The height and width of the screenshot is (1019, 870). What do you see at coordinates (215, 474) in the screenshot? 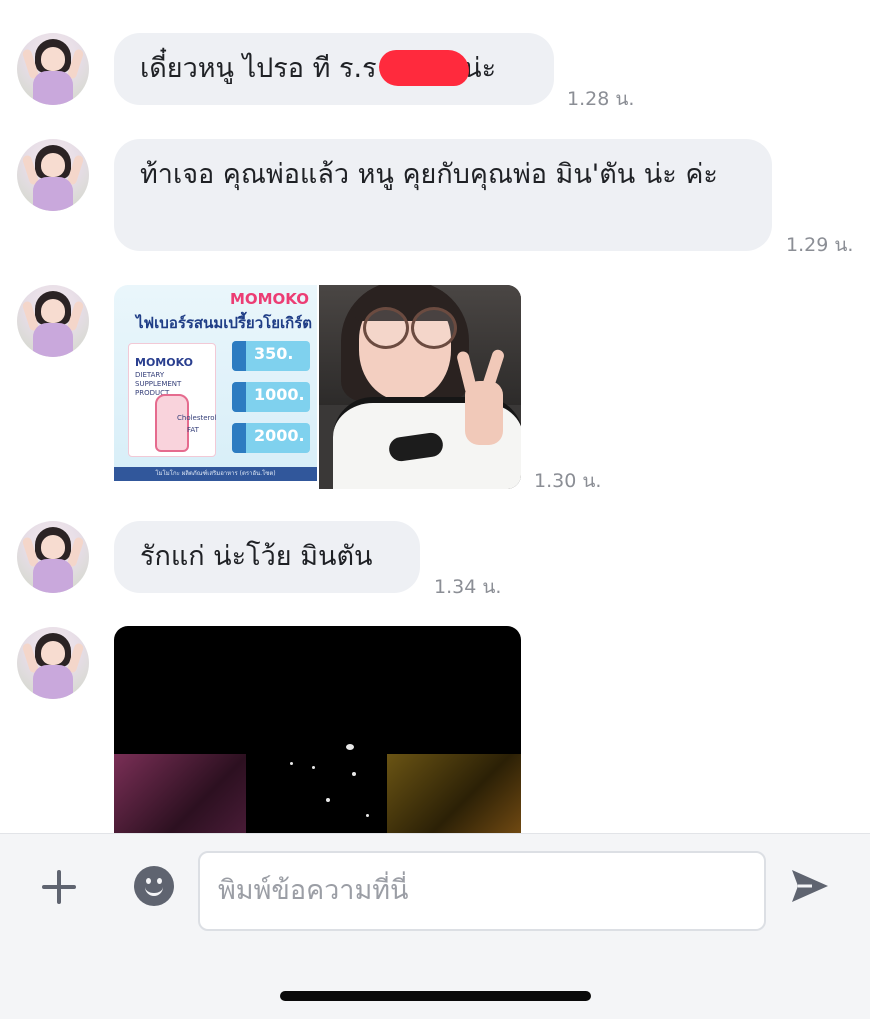
I see `poster-footer: โมโมโกะ ผลิตภัณฑ์เสริมอาหาร (ตราอัน.โซต)` at bounding box center [215, 474].